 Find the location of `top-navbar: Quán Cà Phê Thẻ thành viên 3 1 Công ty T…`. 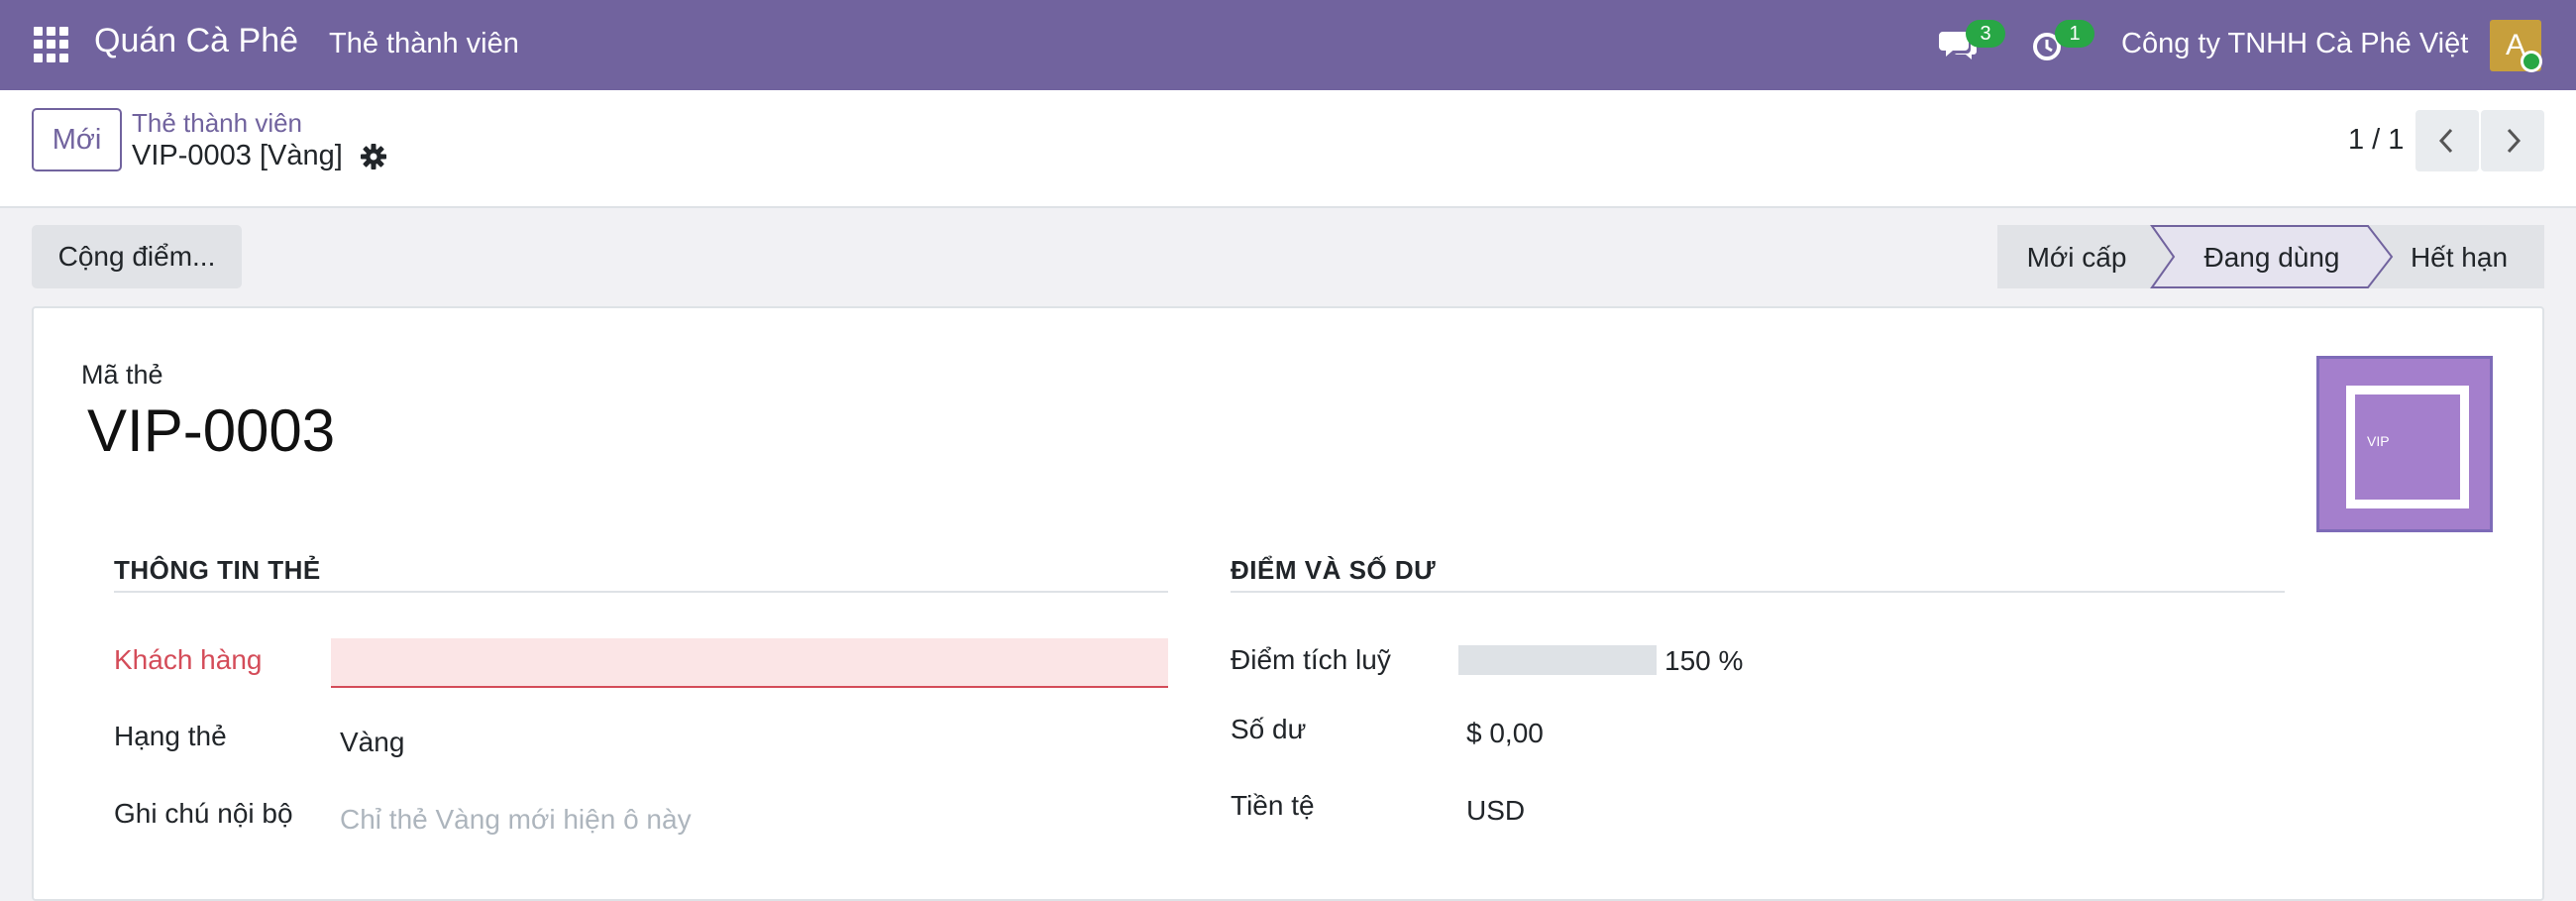

top-navbar: Quán Cà Phê Thẻ thành viên 3 1 Công ty T… is located at coordinates (1288, 45).